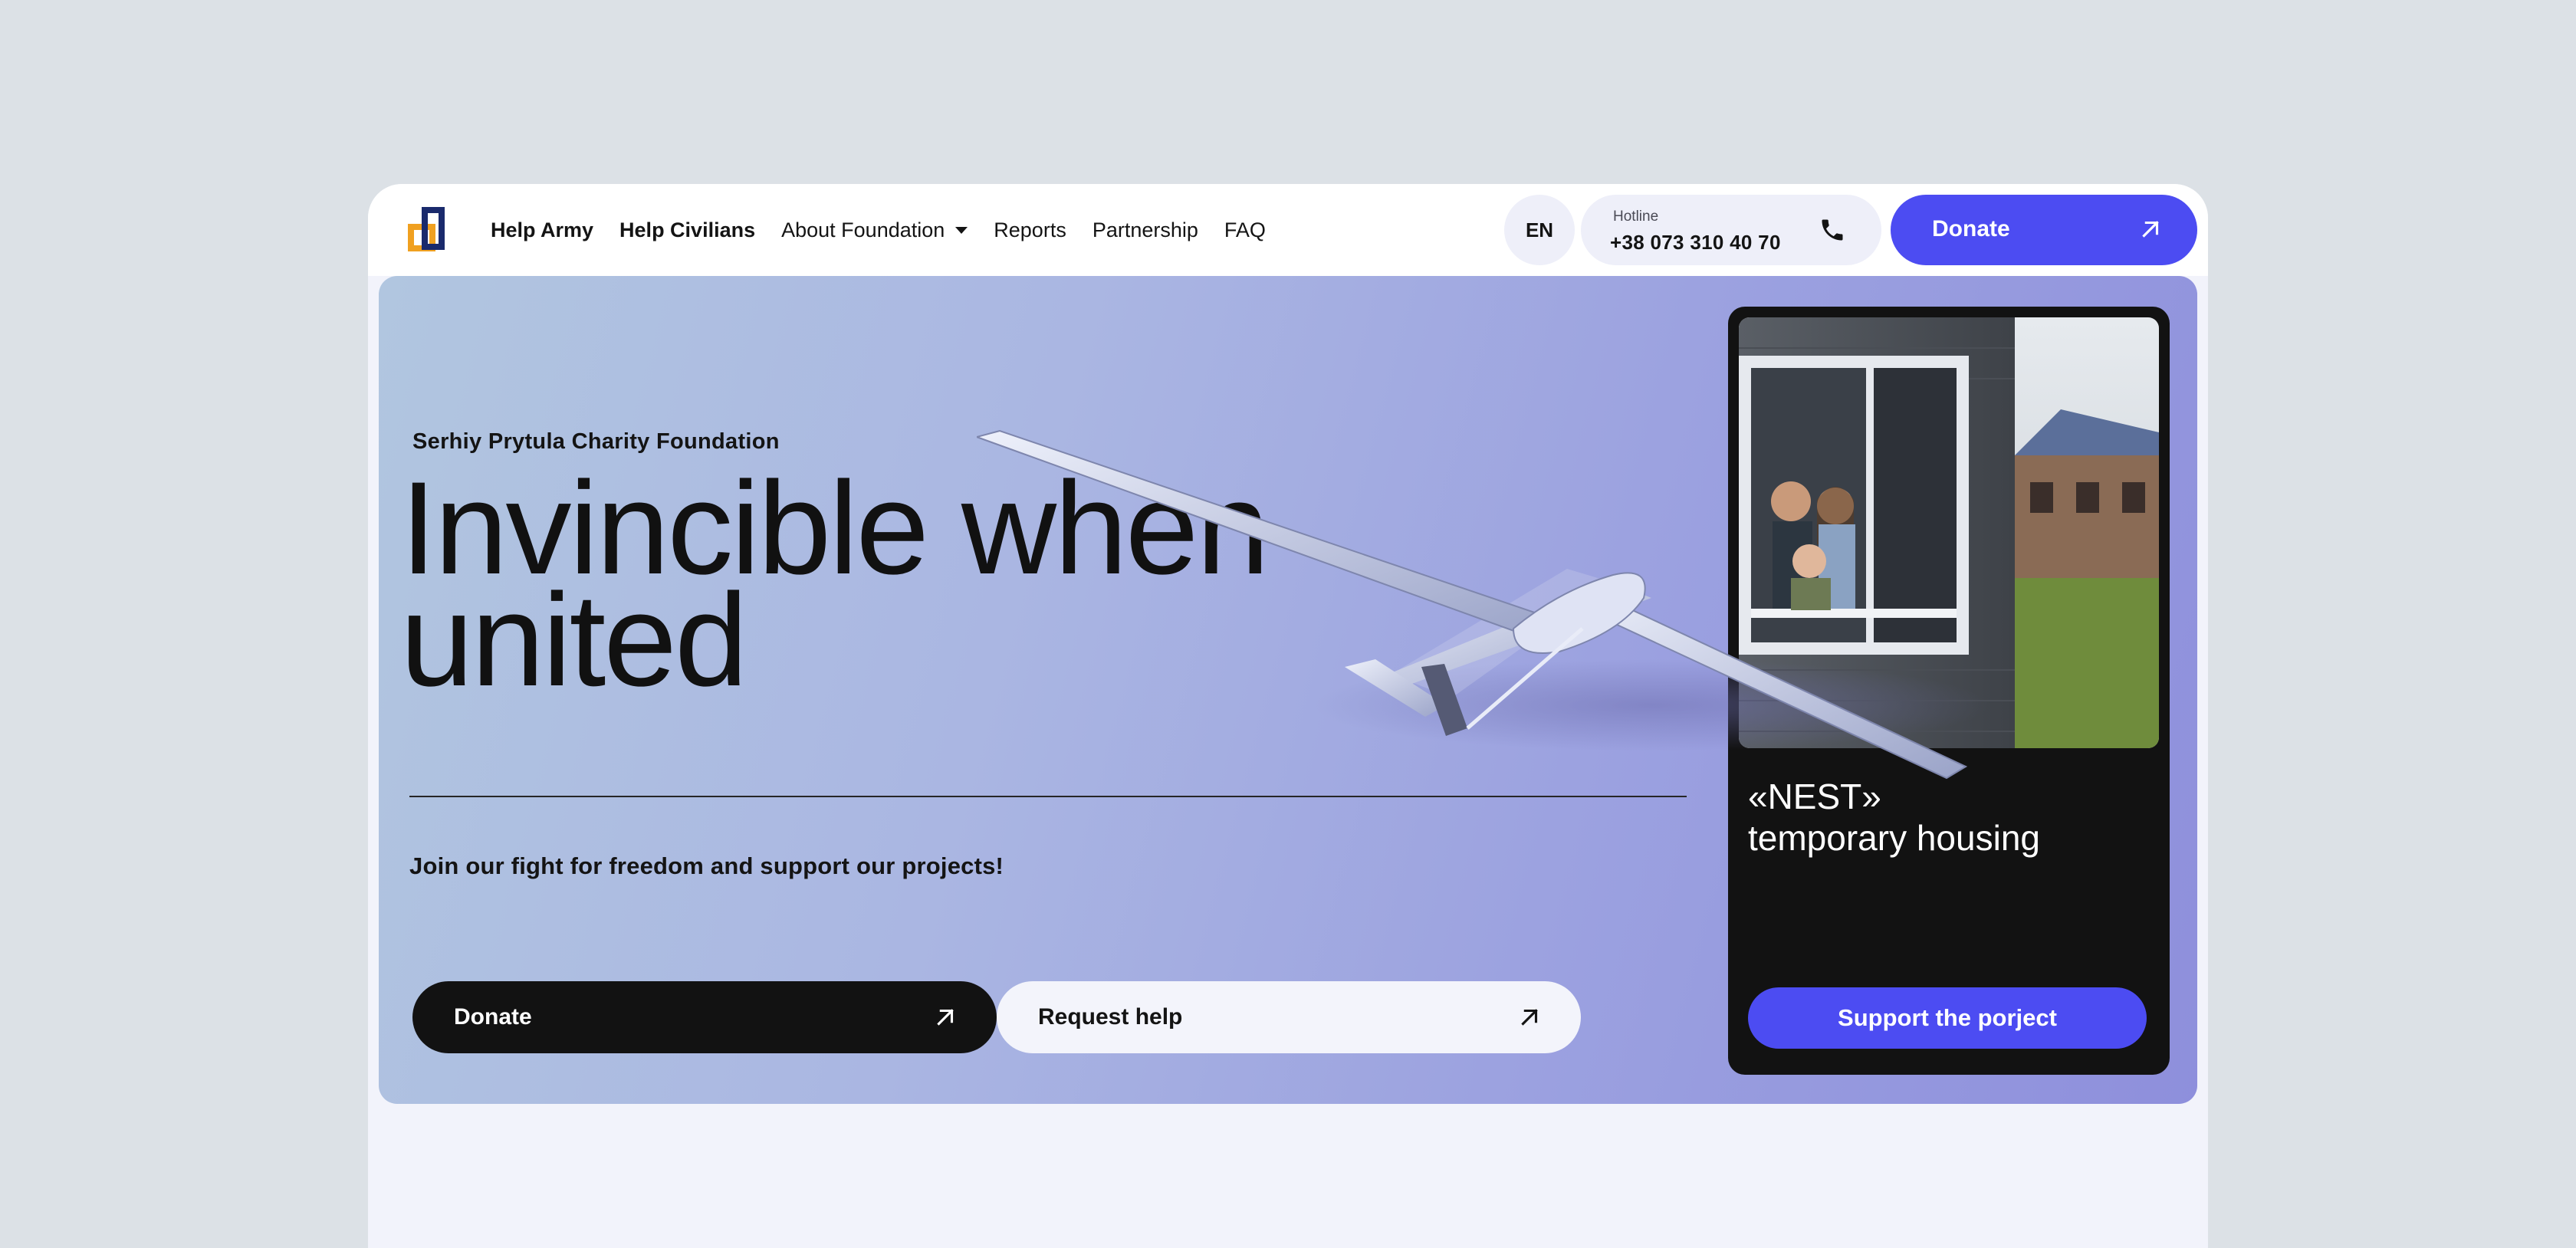  I want to click on nav-help-army: Help Army, so click(542, 230).